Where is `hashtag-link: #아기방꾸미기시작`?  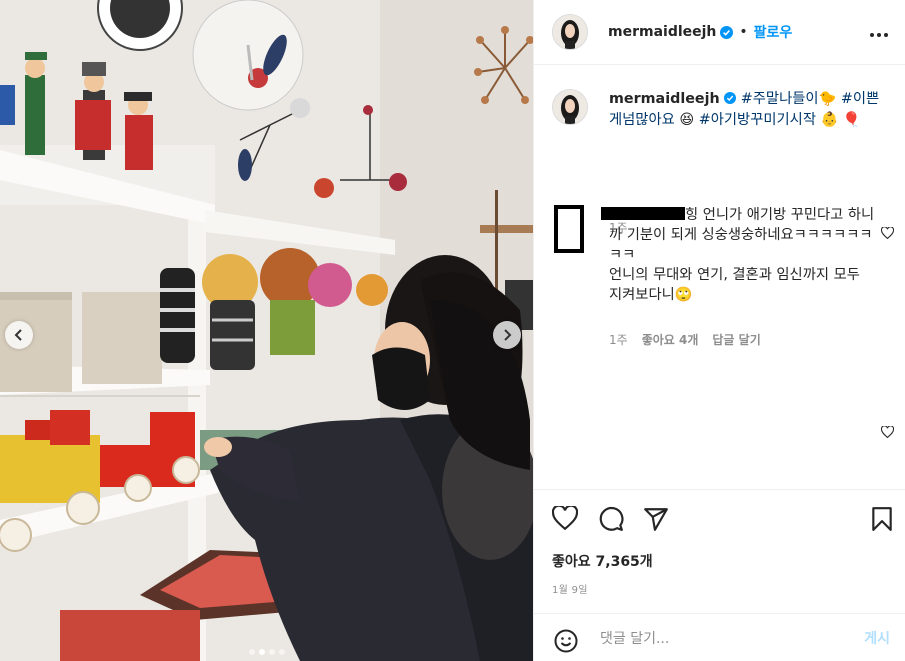 hashtag-link: #아기방꾸미기시작 is located at coordinates (757, 120).